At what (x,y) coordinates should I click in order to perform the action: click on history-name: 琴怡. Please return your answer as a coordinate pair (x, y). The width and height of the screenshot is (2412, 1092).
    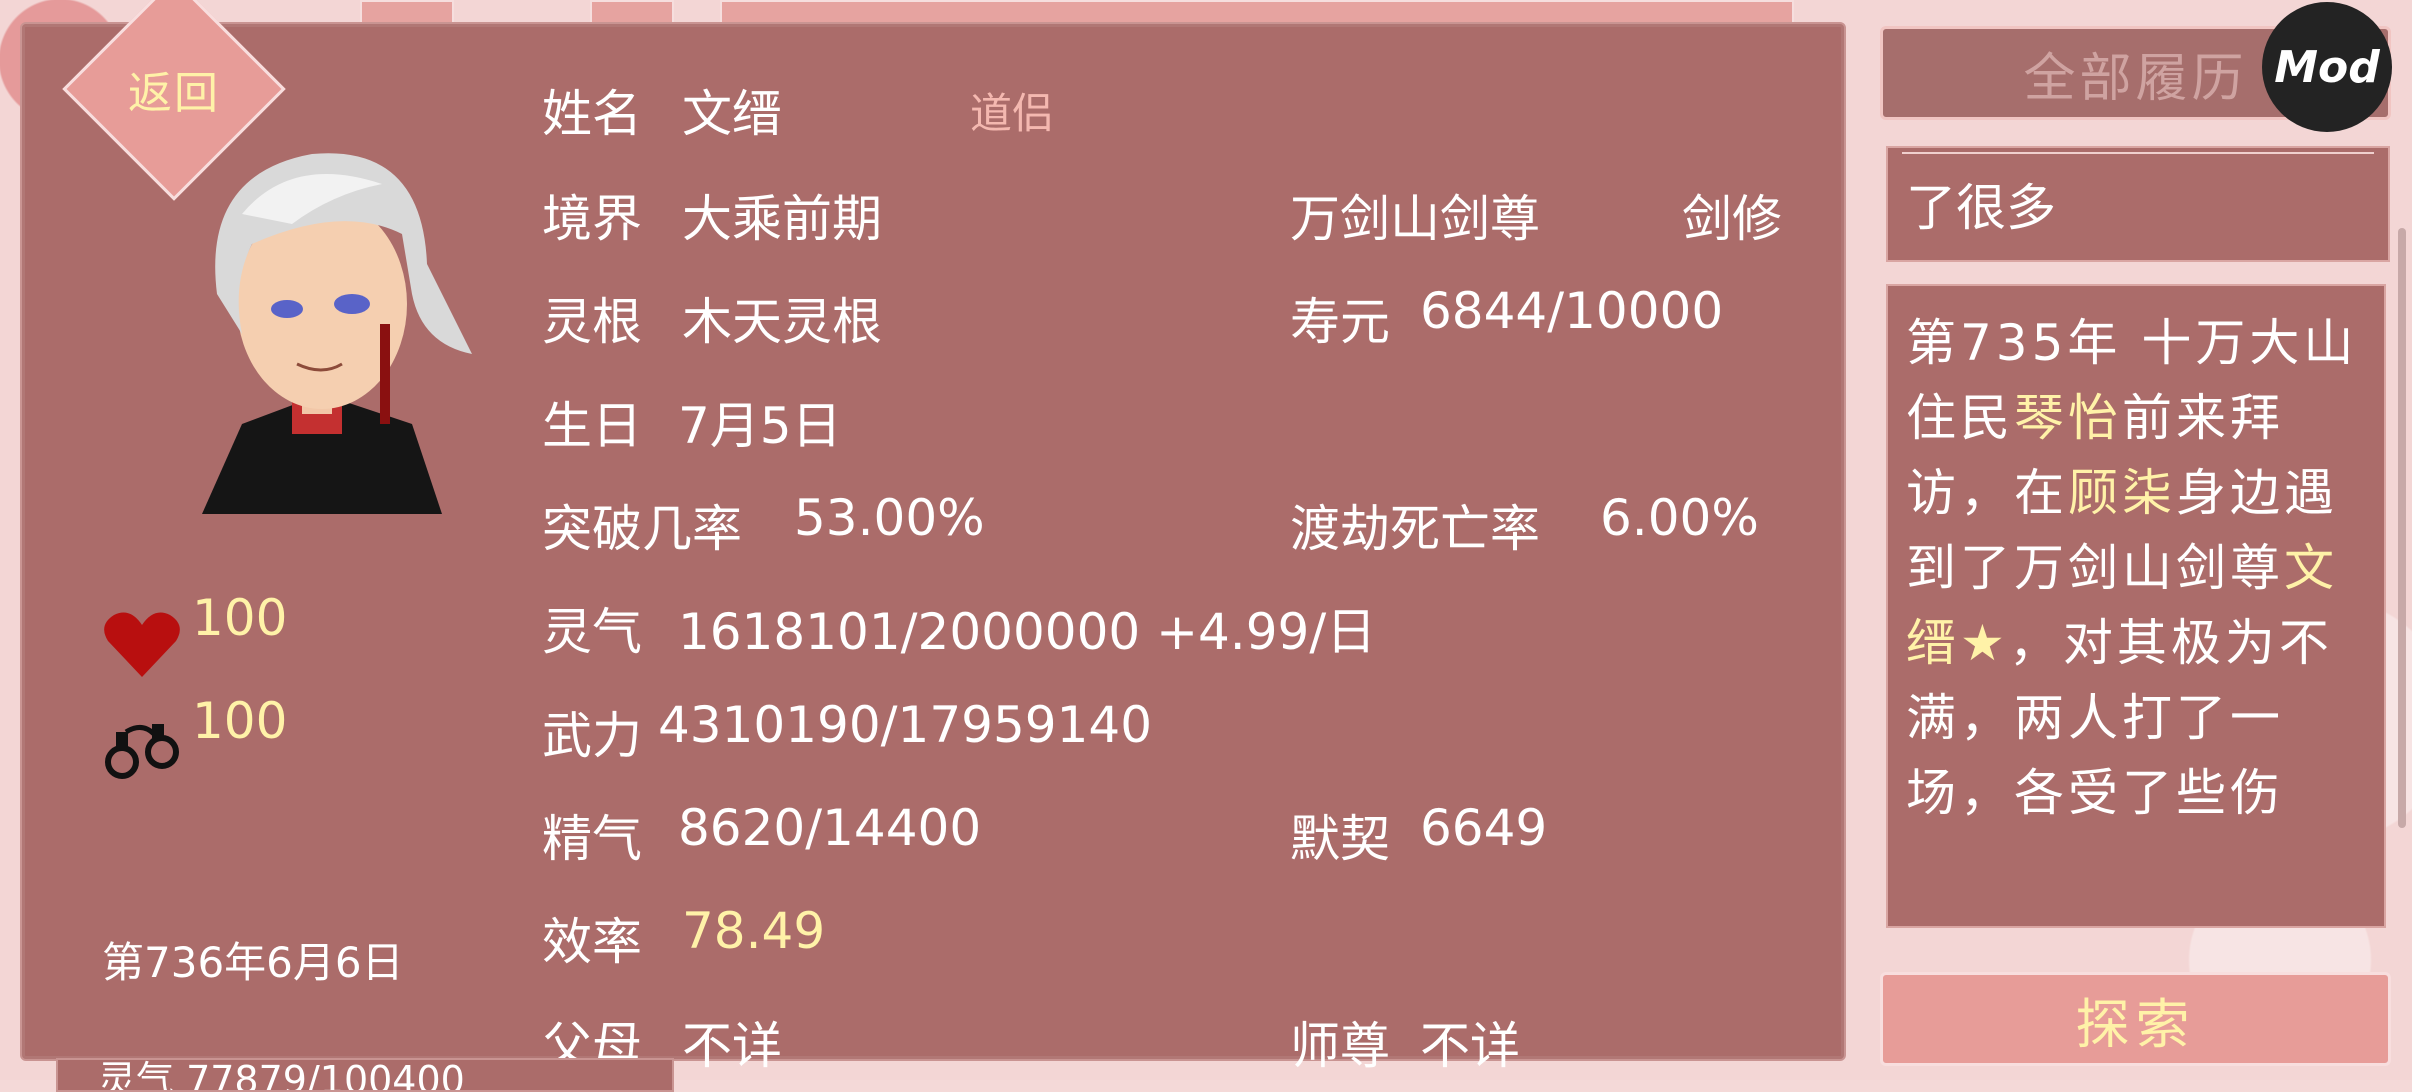
    Looking at the image, I should click on (2068, 418).